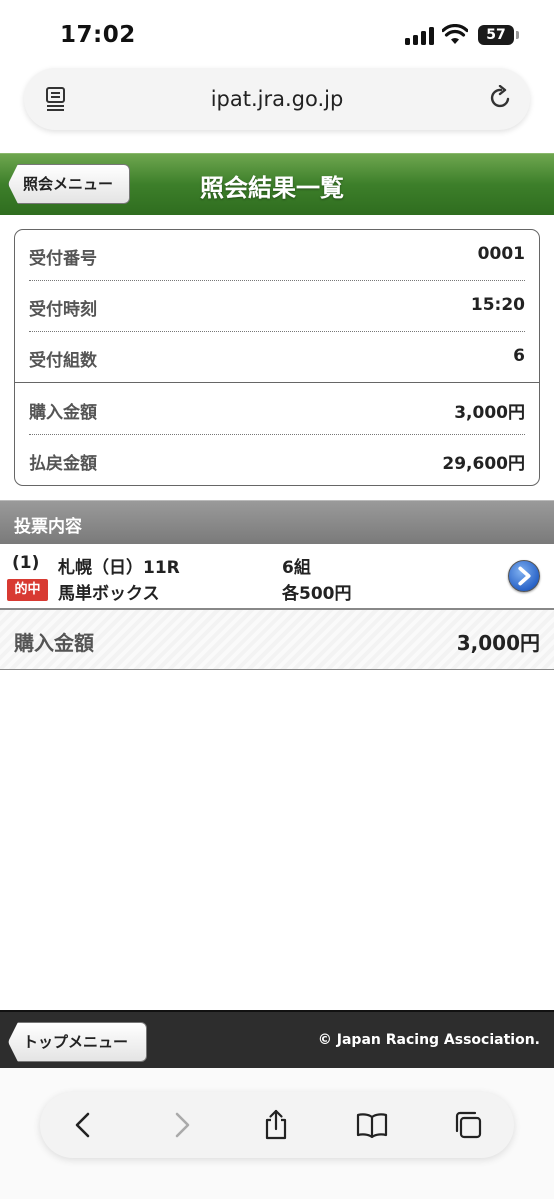 This screenshot has width=554, height=1199. What do you see at coordinates (277, 640) in the screenshot?
I see `total-row: 購入金額 3,000円` at bounding box center [277, 640].